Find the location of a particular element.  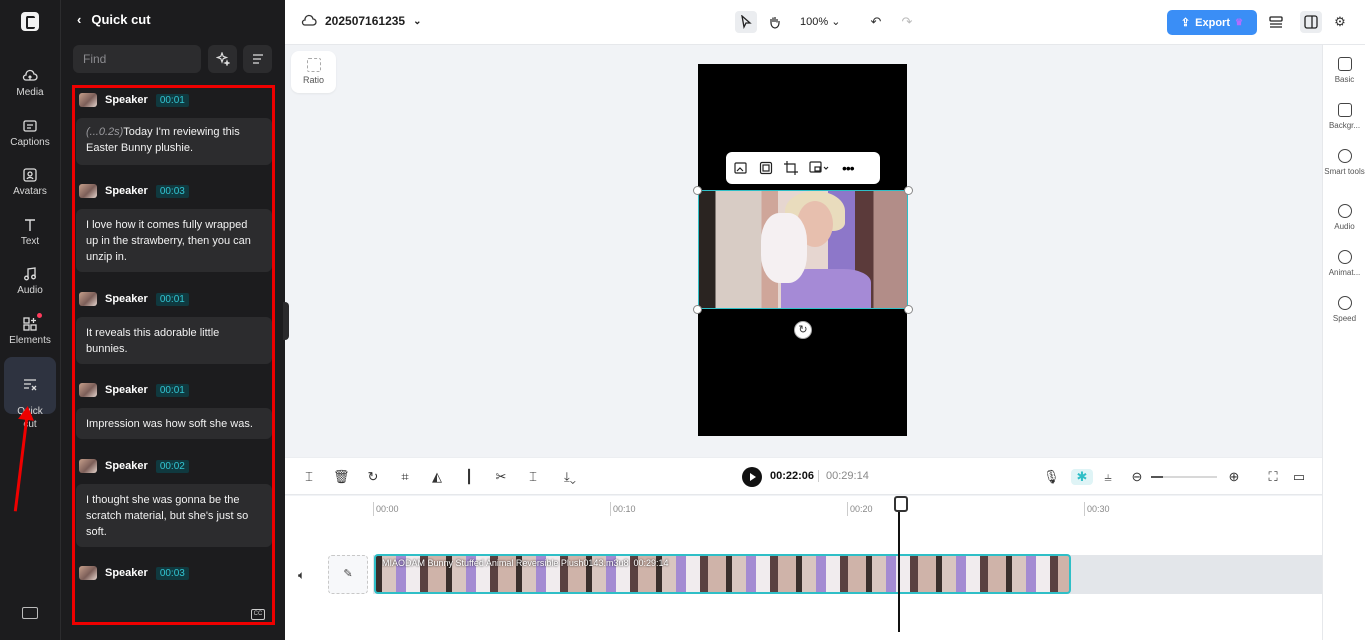

export-button: ⇪ Export ♛ is located at coordinates (1212, 22).